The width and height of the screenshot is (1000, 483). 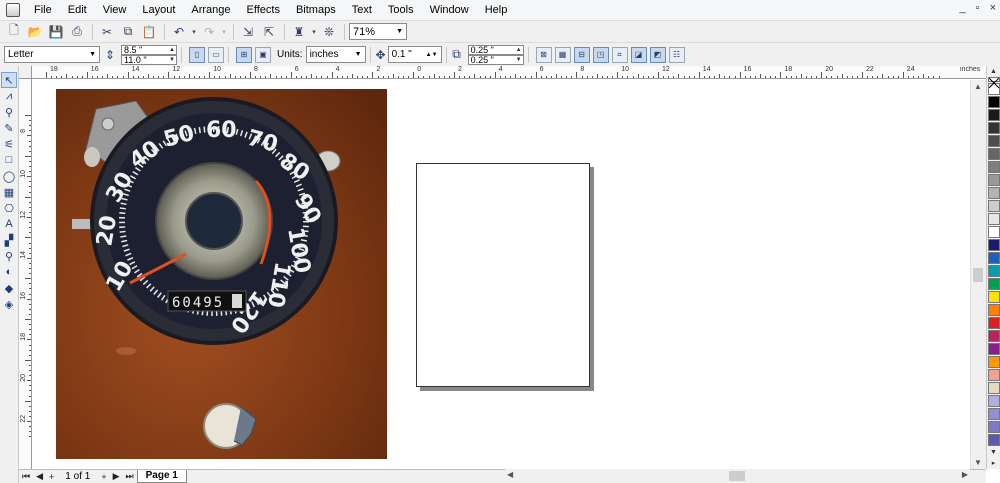 What do you see at coordinates (9, 240) in the screenshot?
I see `parallel-dimension-icon: ▞` at bounding box center [9, 240].